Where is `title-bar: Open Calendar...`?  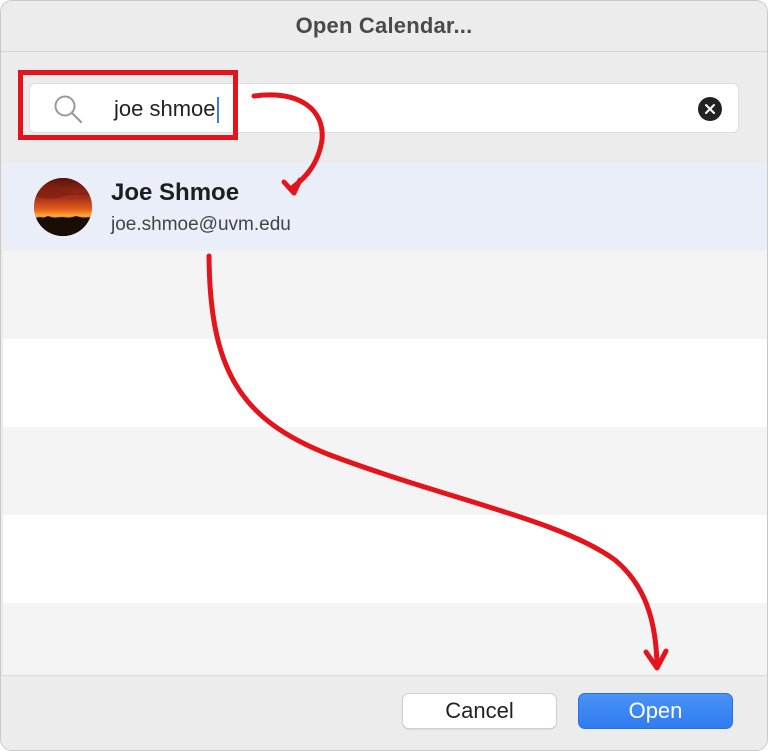 title-bar: Open Calendar... is located at coordinates (384, 26).